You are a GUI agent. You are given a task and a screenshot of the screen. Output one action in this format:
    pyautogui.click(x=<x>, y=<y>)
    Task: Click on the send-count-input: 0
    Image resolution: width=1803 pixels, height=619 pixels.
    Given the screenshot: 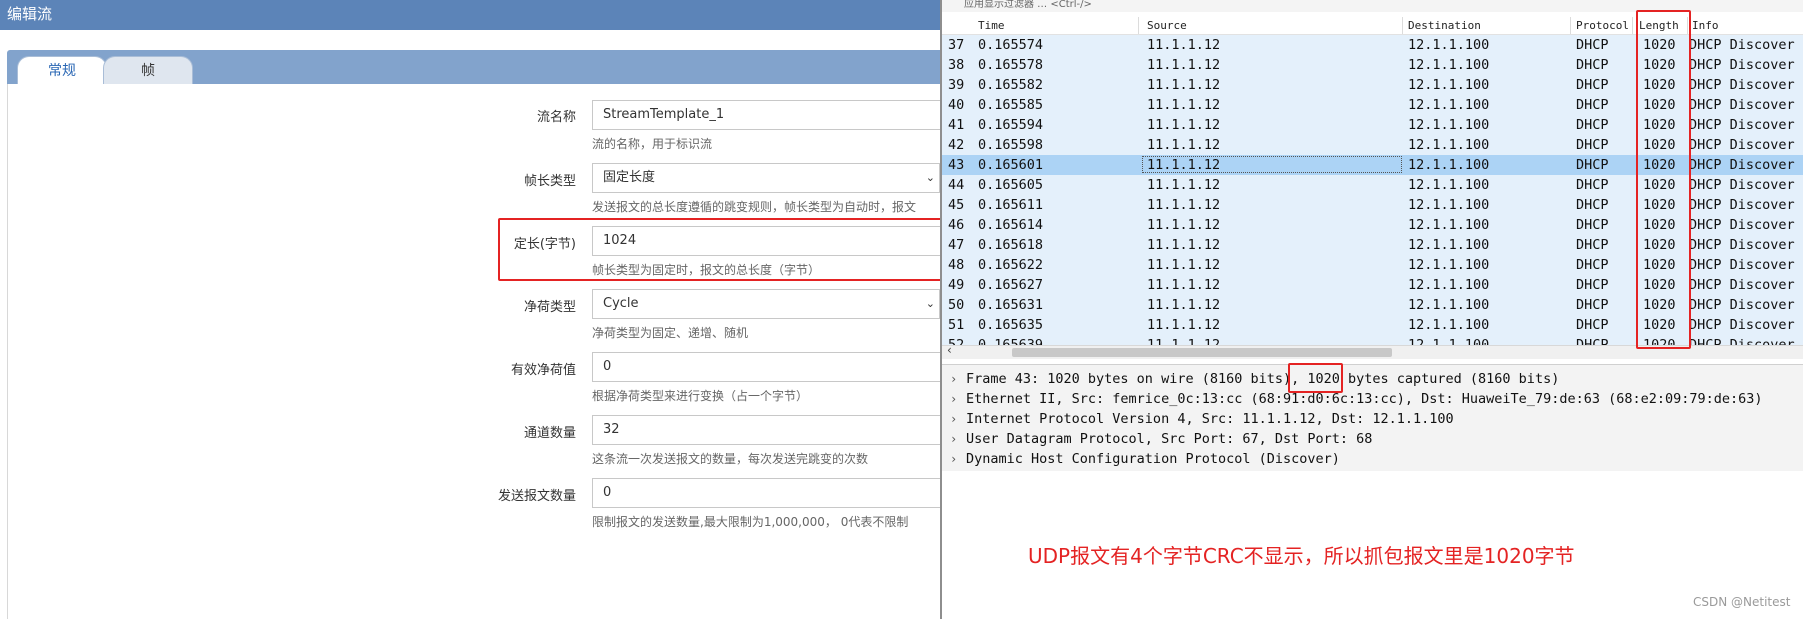 What is the action you would take?
    pyautogui.click(x=766, y=493)
    